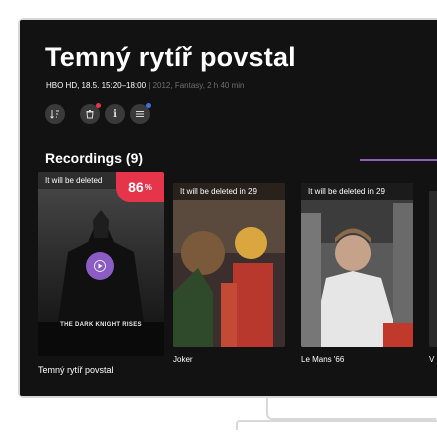 The width and height of the screenshot is (437, 437). Describe the element at coordinates (76, 370) in the screenshot. I see `recording-title: Temný rytíř povstal` at that location.